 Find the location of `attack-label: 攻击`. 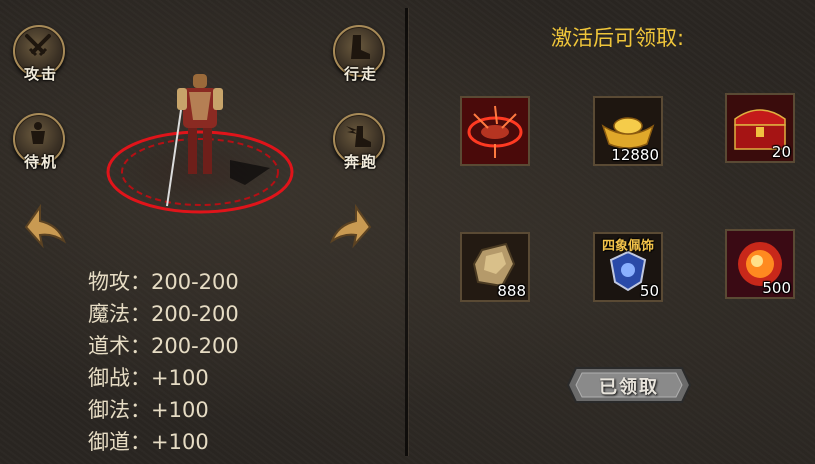

attack-label: 攻击 is located at coordinates (40, 74).